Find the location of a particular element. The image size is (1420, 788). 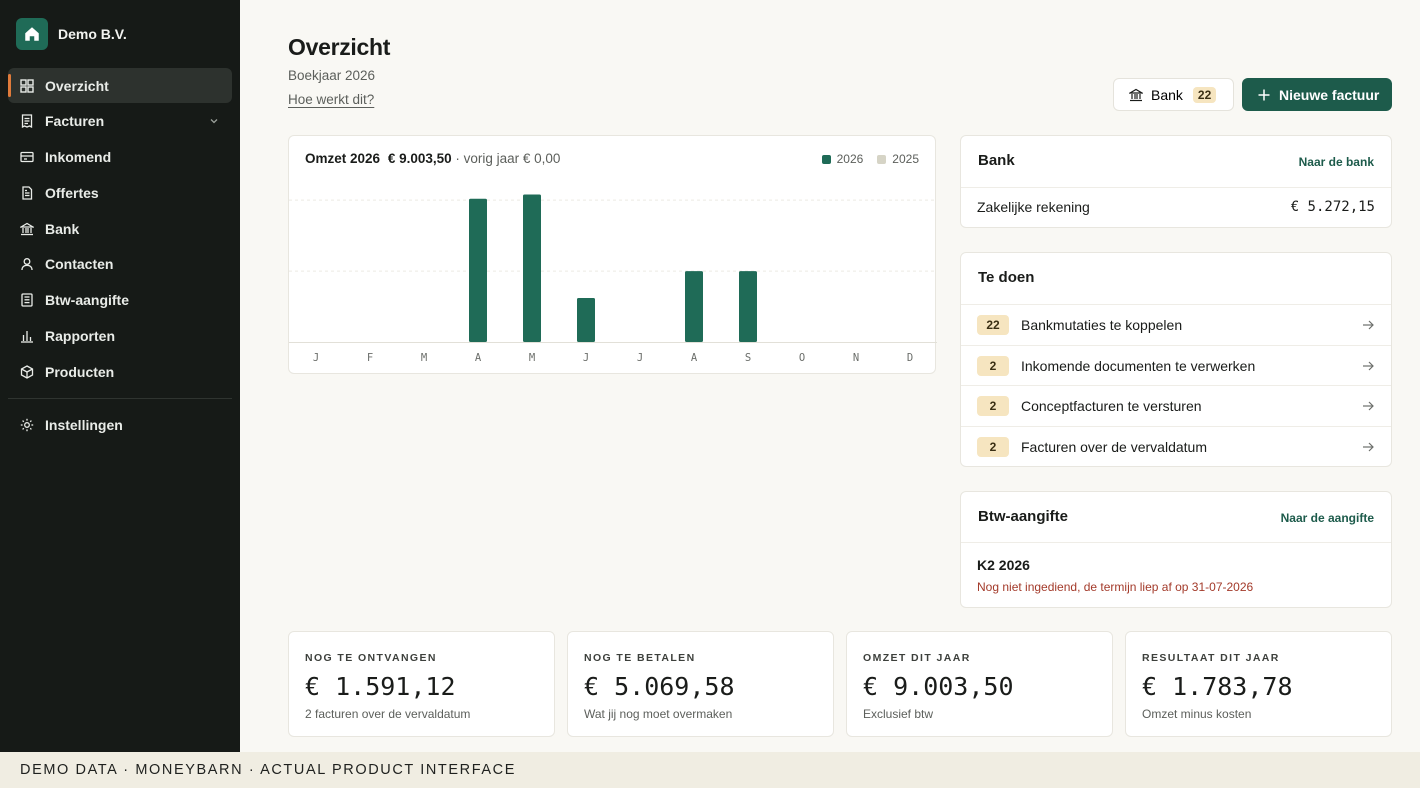

x-tick-label: S is located at coordinates (748, 358).